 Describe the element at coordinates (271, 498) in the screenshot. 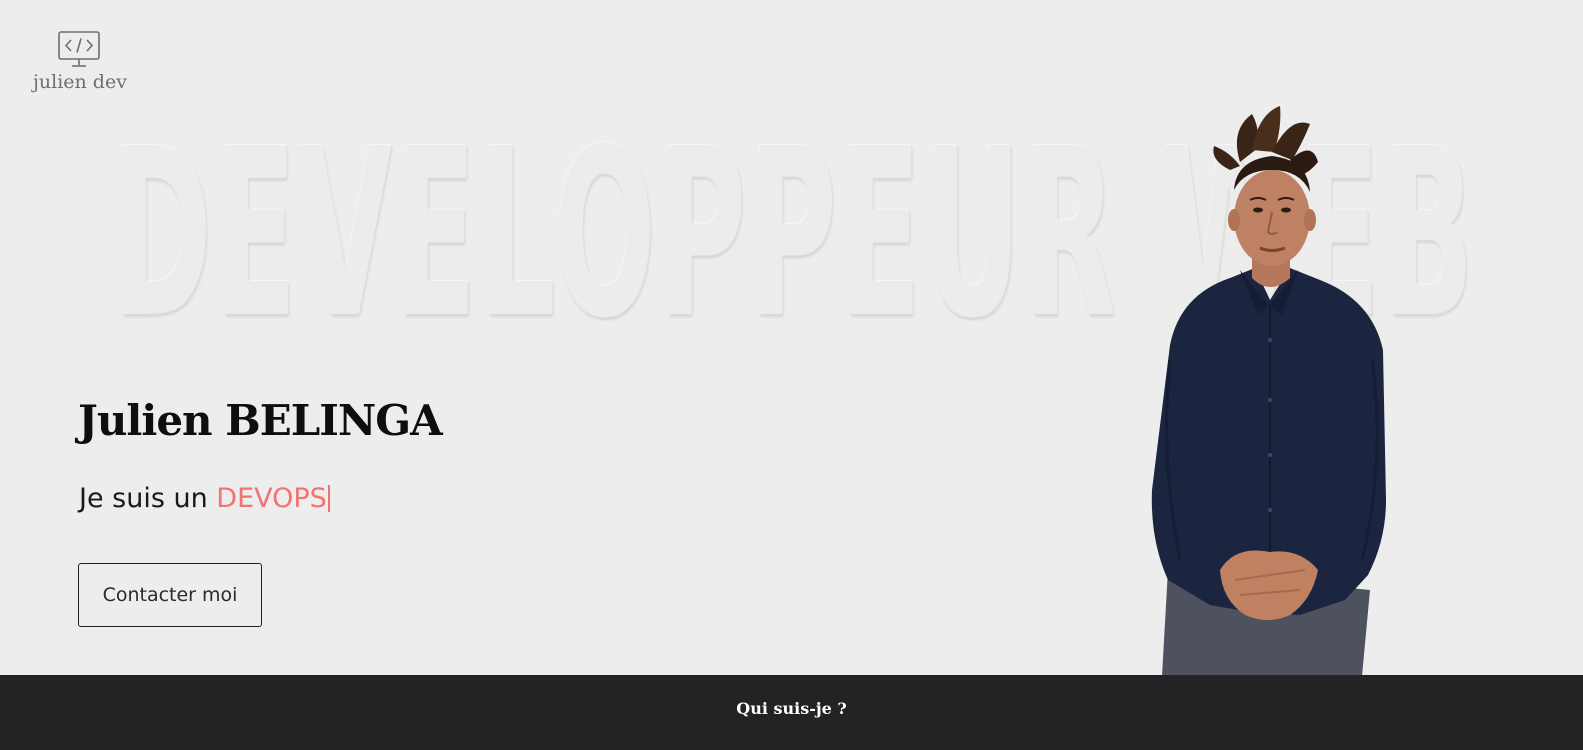

I see `tagline-role: DEVOPS` at that location.